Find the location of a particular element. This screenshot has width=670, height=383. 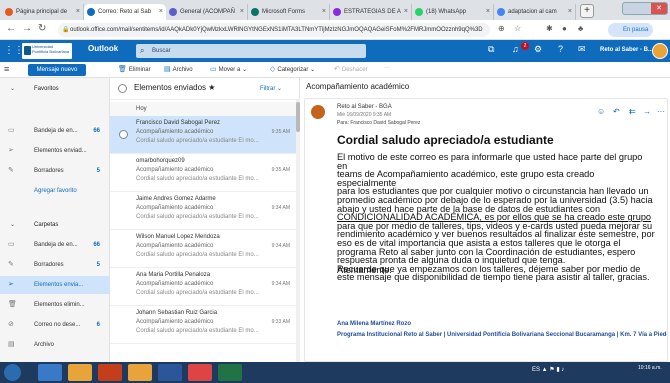

folders-header: ⌄ Carpetas is located at coordinates (55, 225).